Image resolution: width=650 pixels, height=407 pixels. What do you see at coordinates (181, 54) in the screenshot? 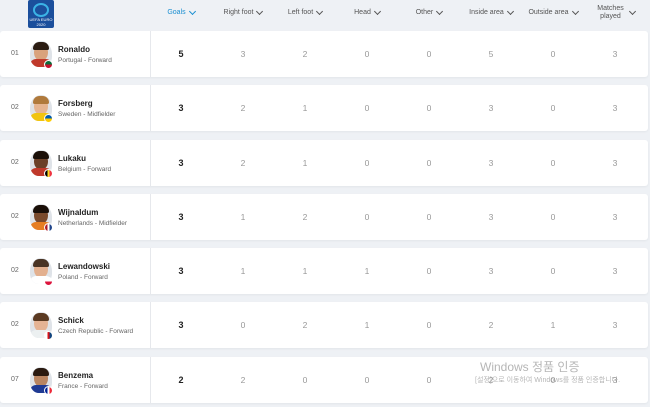
I see `stat-goals: 5` at bounding box center [181, 54].